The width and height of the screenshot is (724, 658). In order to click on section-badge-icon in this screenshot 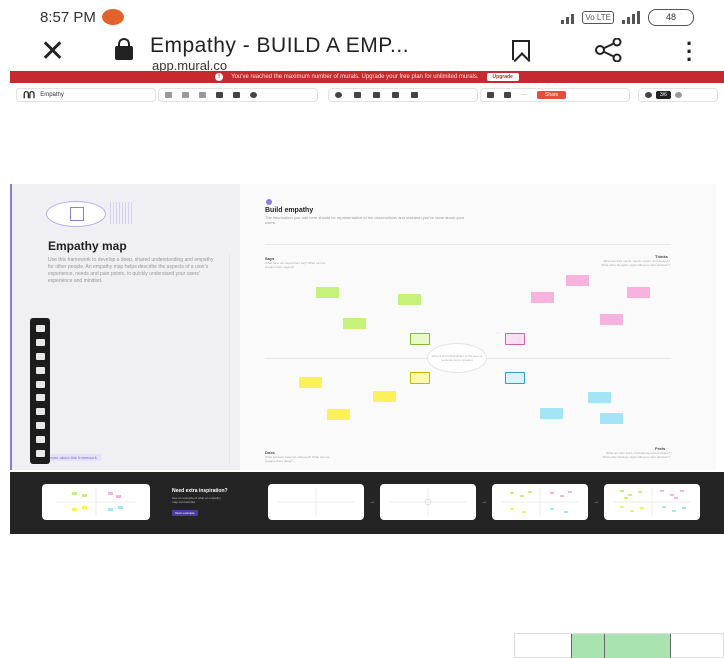, I will do `click(269, 202)`.